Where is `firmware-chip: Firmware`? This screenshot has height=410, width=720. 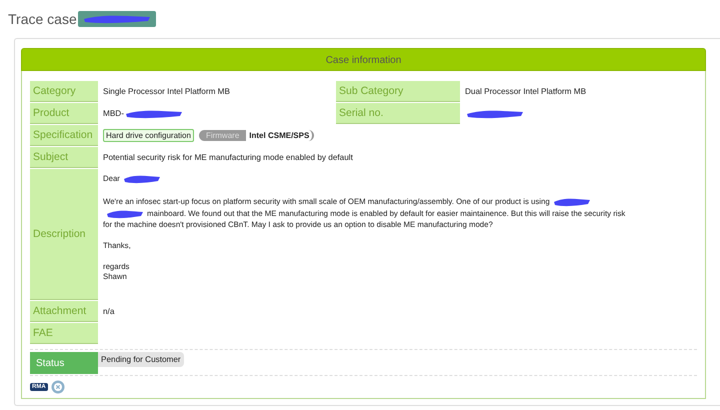
firmware-chip: Firmware is located at coordinates (222, 135).